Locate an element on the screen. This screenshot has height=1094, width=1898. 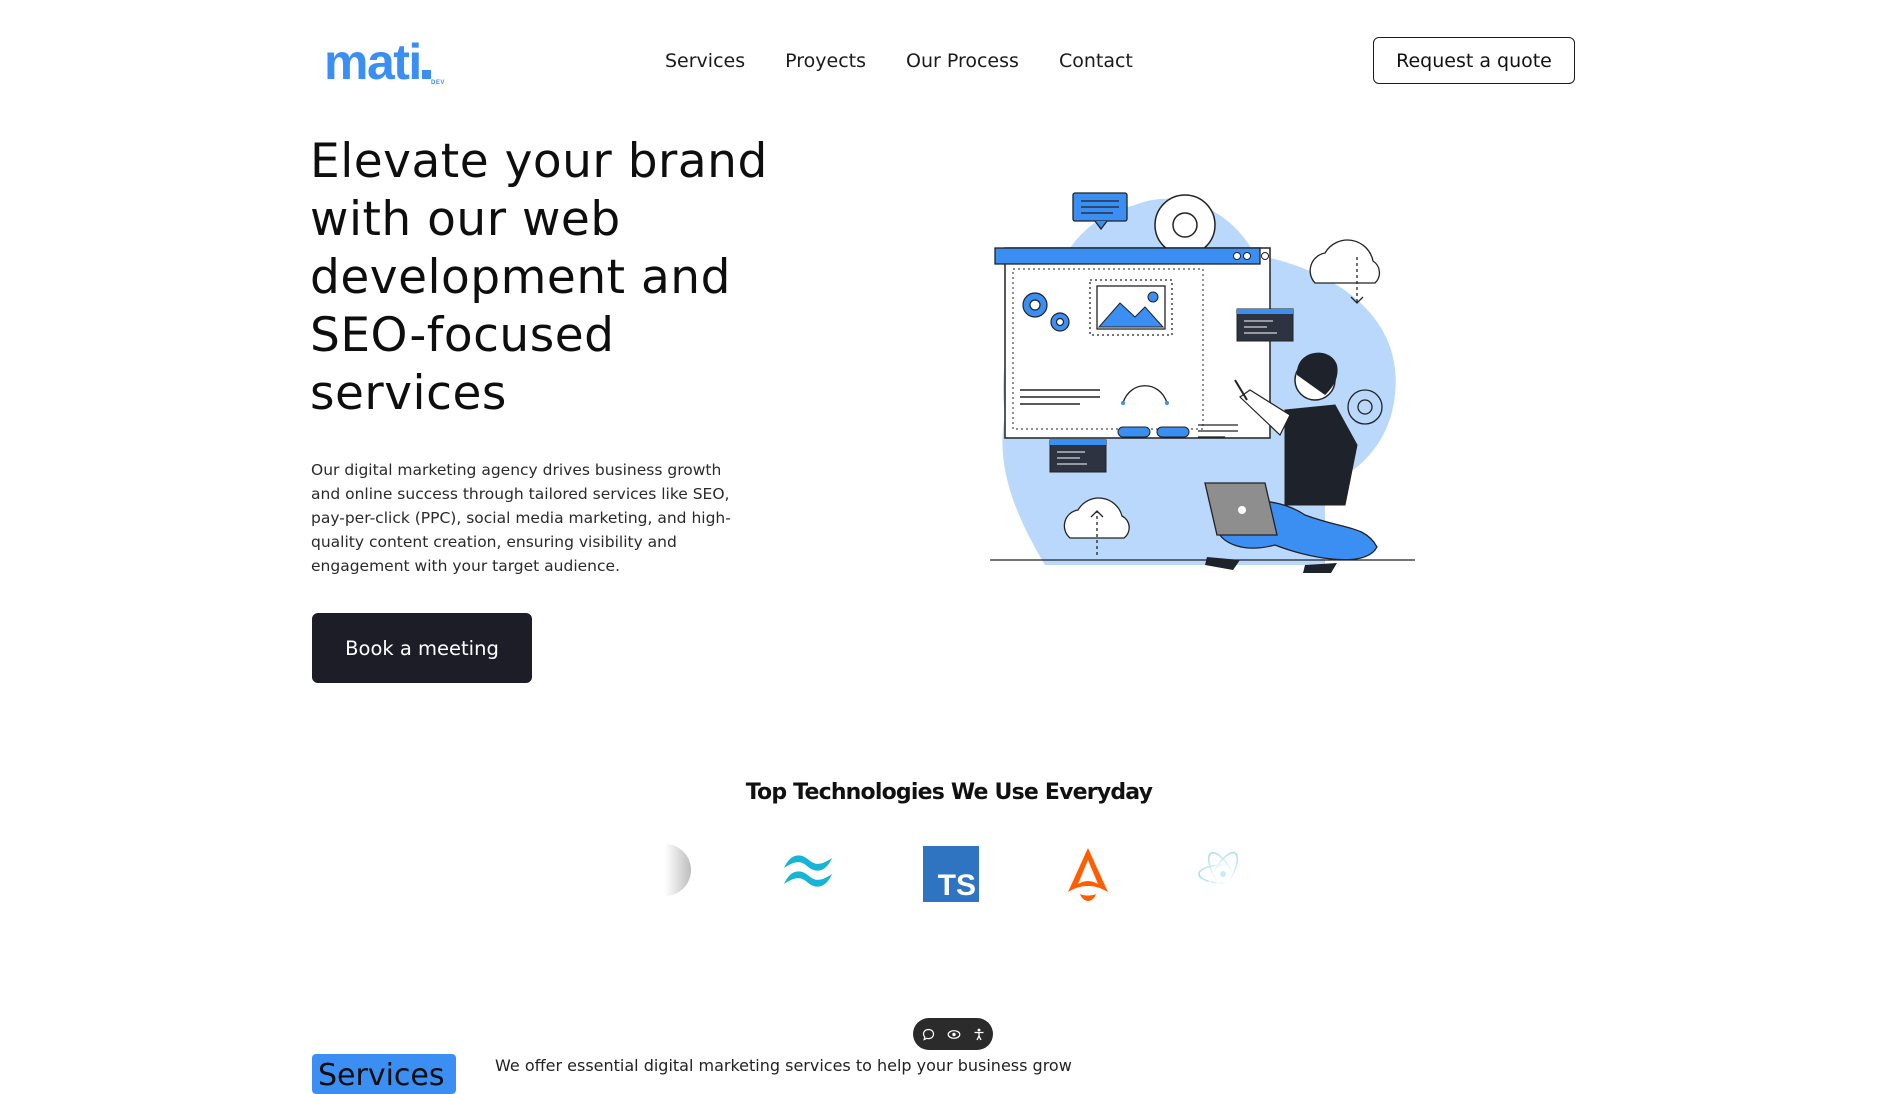
accessibility-icon is located at coordinates (979, 1034).